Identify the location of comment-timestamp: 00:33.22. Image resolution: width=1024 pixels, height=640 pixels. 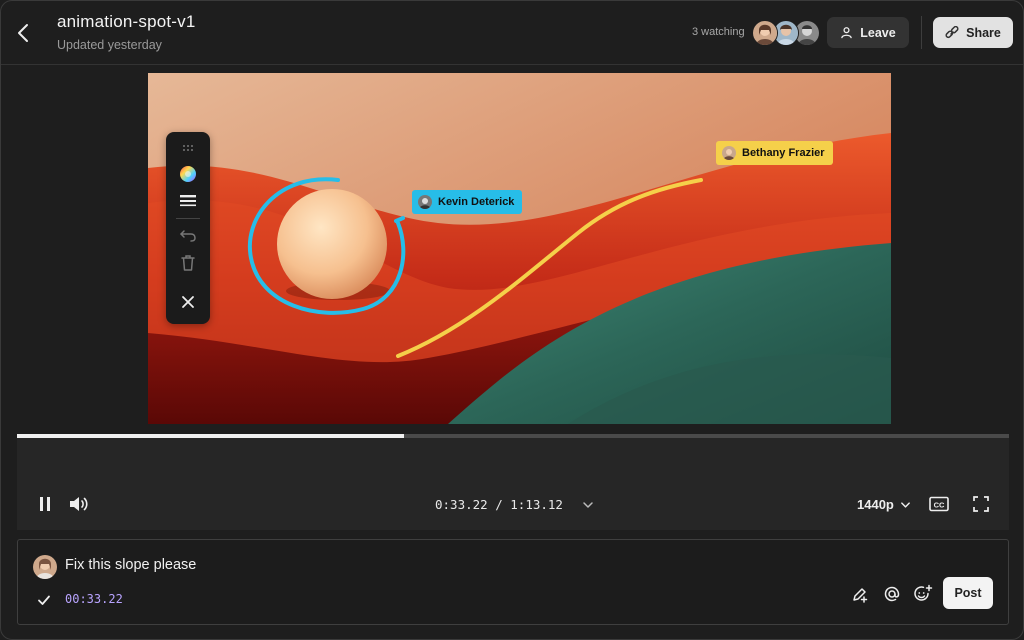
(94, 599).